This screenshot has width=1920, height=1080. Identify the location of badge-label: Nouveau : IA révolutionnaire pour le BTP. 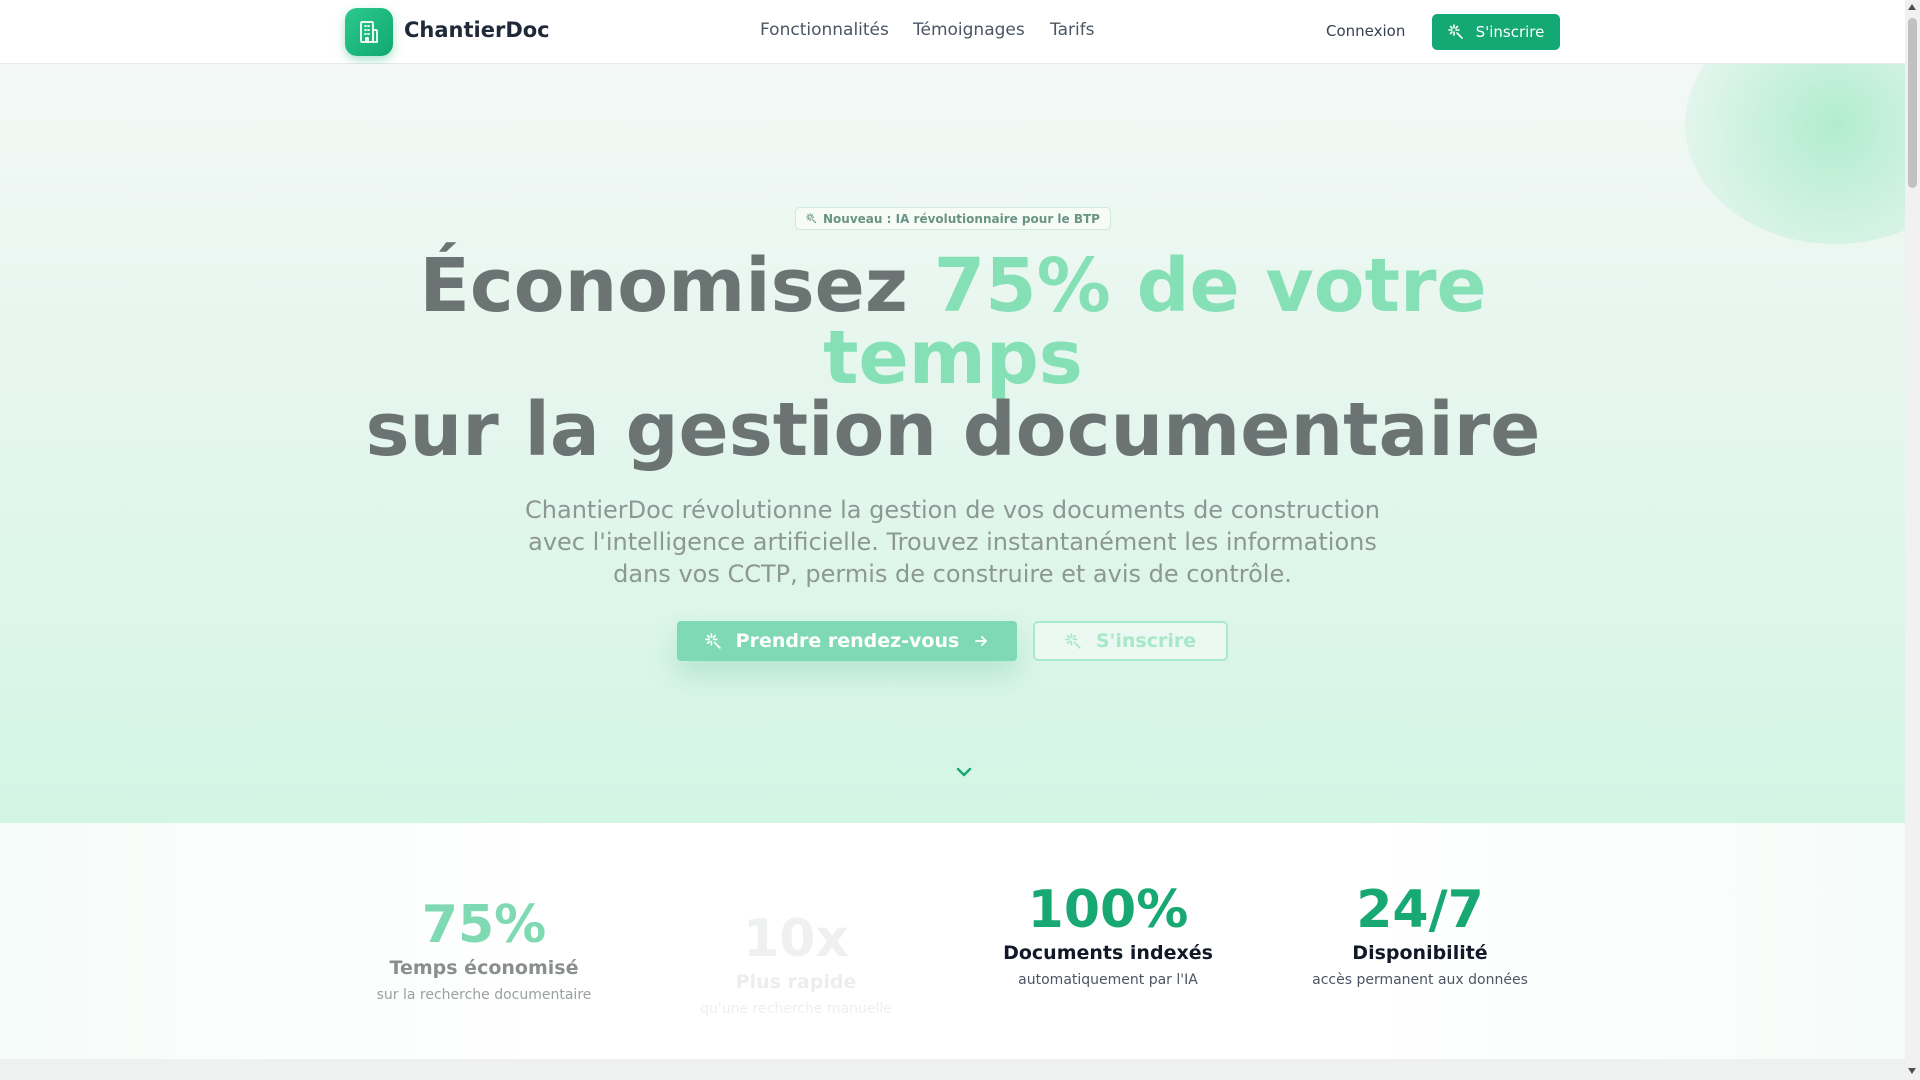
(961, 218).